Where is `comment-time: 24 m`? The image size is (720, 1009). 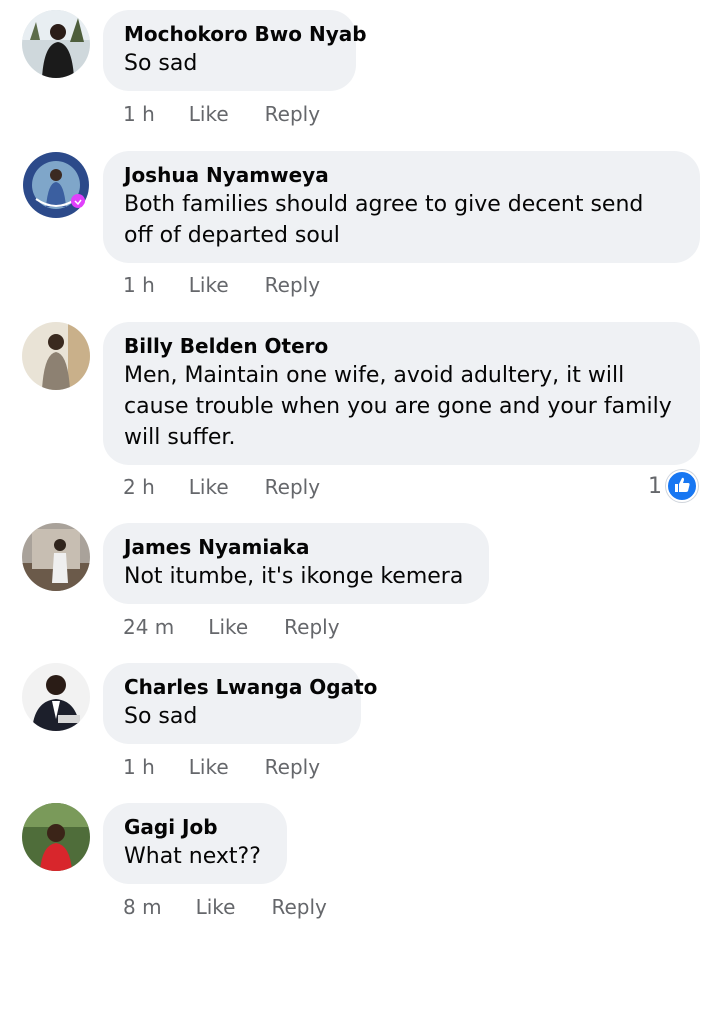 comment-time: 24 m is located at coordinates (148, 627).